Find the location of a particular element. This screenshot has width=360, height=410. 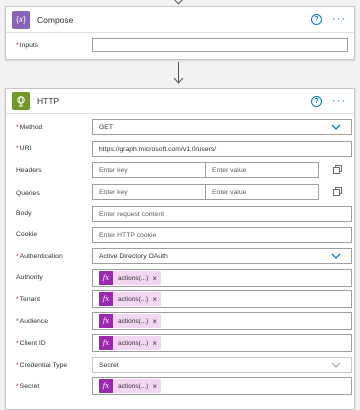

headers-value-input: Enter value is located at coordinates (262, 170).